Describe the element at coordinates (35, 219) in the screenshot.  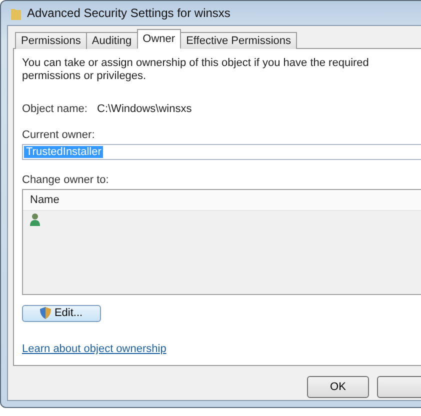
I see `user-icon` at that location.